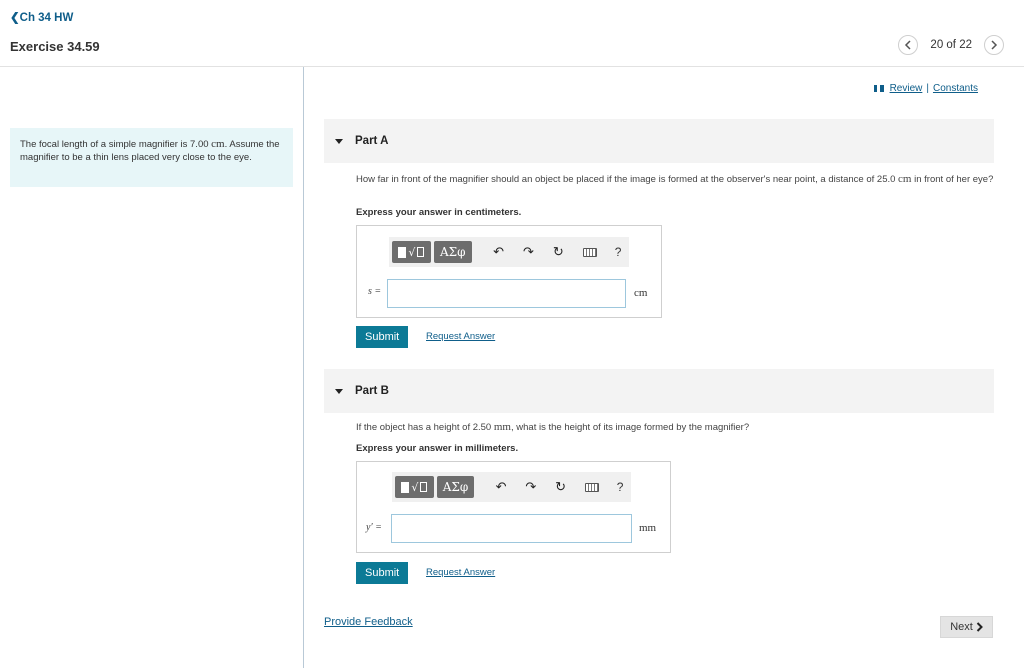  I want to click on part-a-question-unit: cm, so click(905, 179).